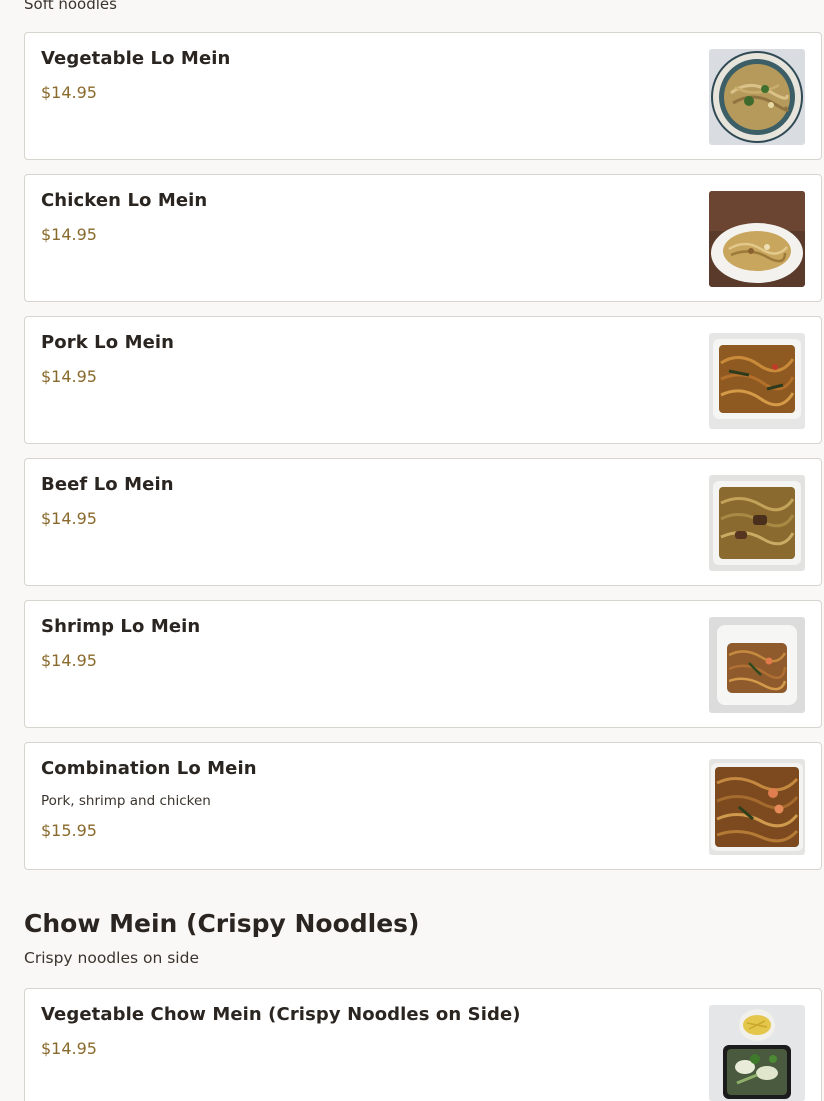  What do you see at coordinates (70, 6) in the screenshot?
I see `section-description: Soft noodles` at bounding box center [70, 6].